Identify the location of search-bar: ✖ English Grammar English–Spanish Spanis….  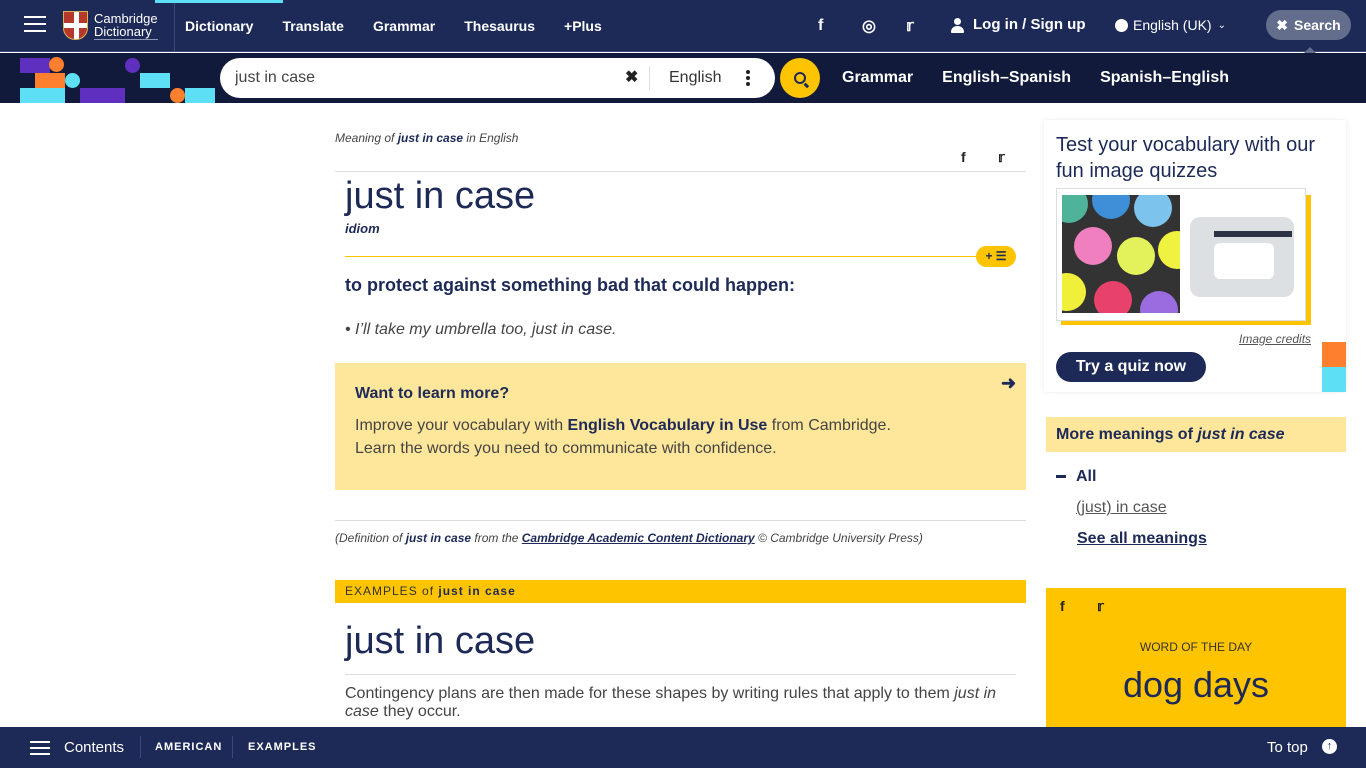
(683, 78).